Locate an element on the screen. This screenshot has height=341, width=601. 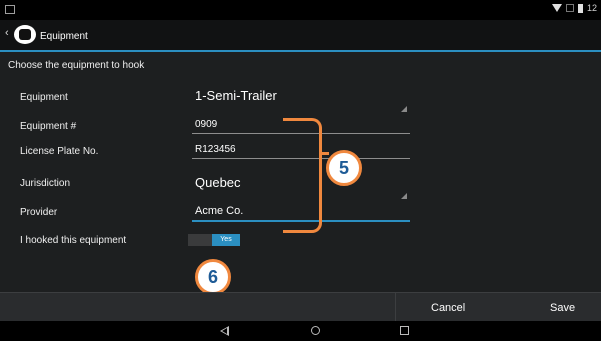
cancel-button: Cancel is located at coordinates (448, 308).